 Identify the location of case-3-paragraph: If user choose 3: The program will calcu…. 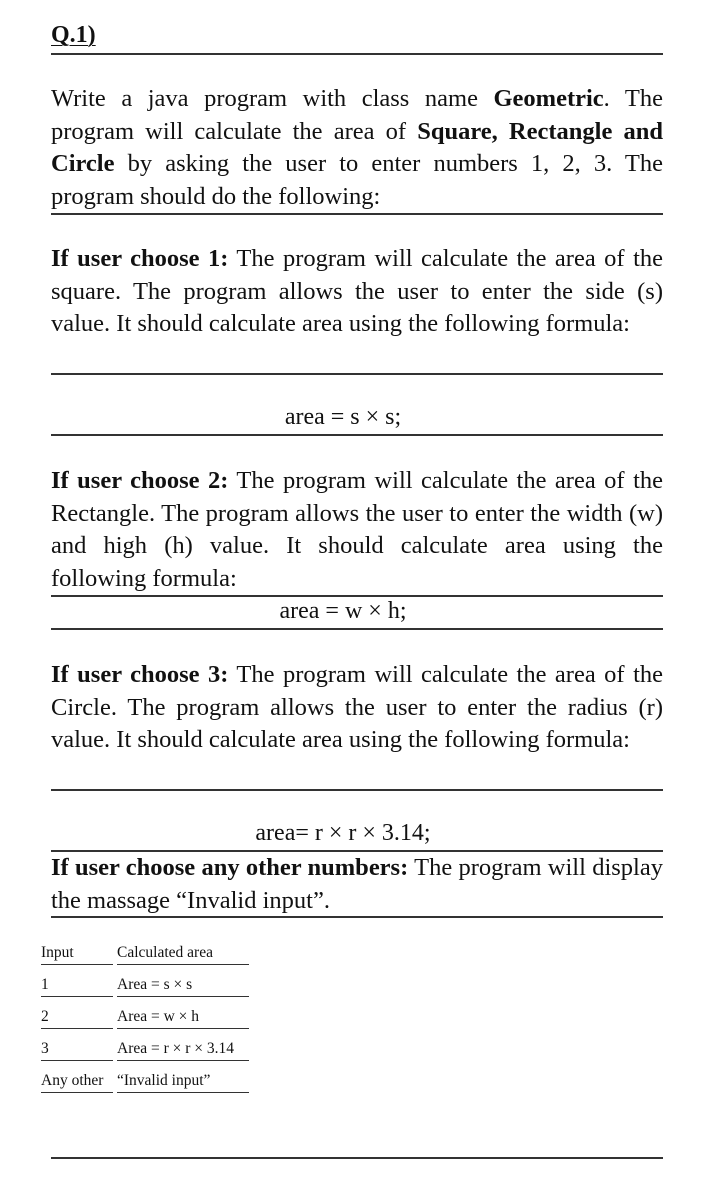
(357, 708).